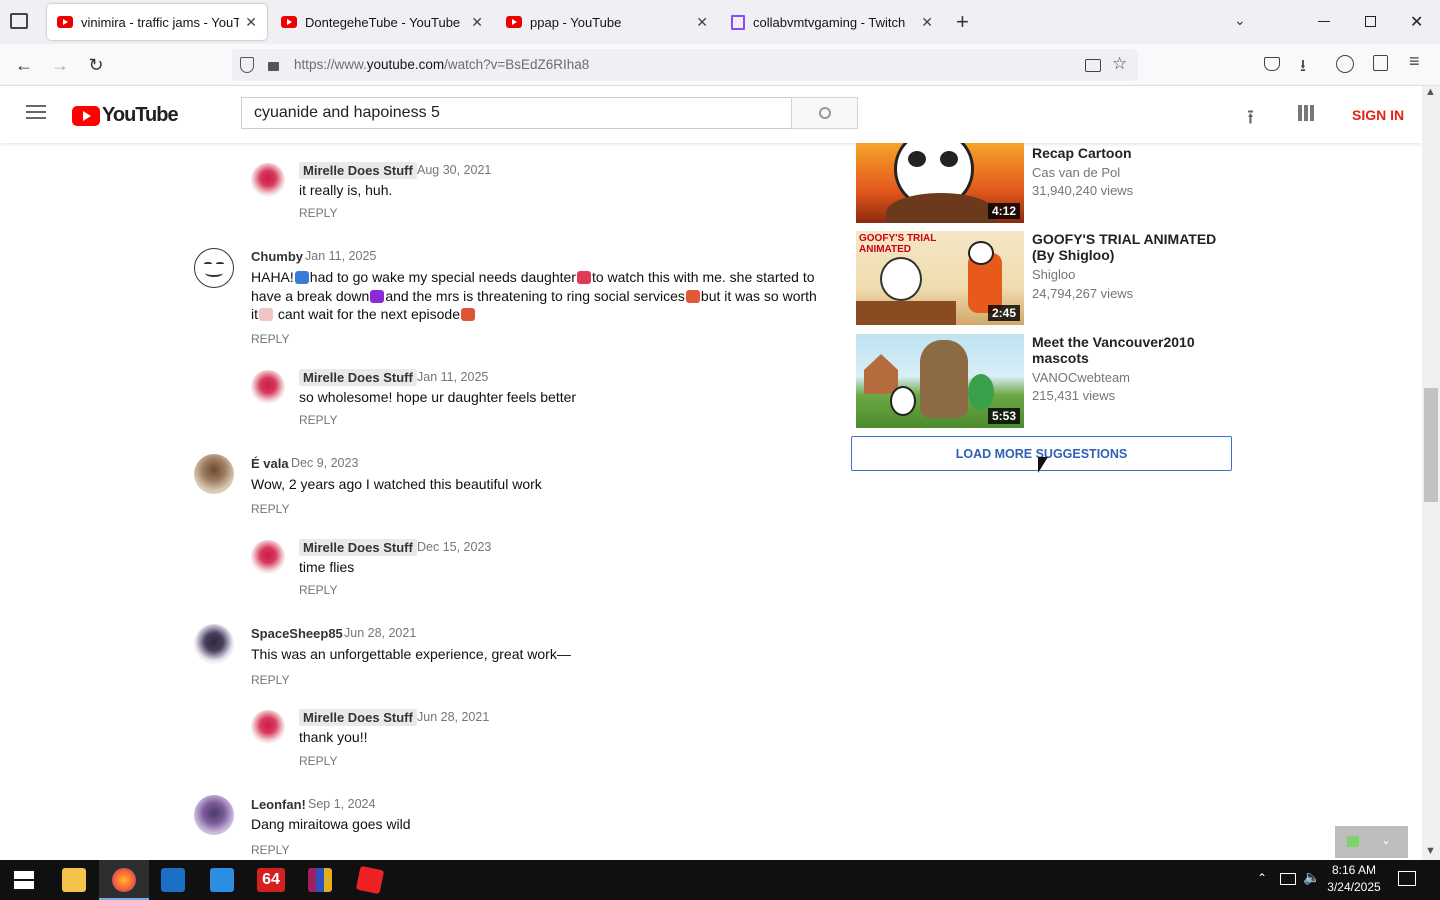  I want to click on tab-title: vinimira - traffic jams - YouTube, so click(160, 22).